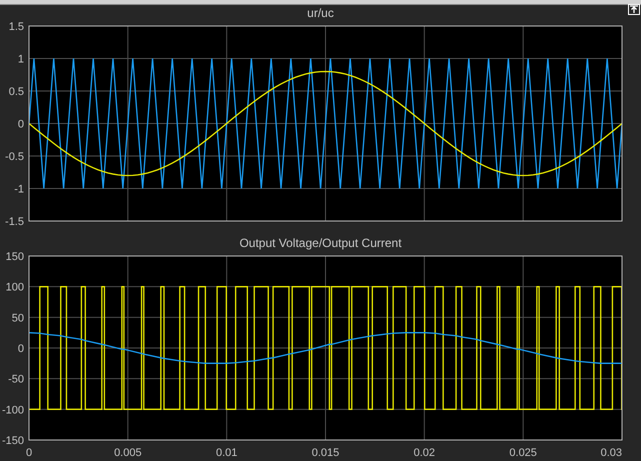 The width and height of the screenshot is (641, 461). I want to click on axis-tick-label: 0.025, so click(523, 453).